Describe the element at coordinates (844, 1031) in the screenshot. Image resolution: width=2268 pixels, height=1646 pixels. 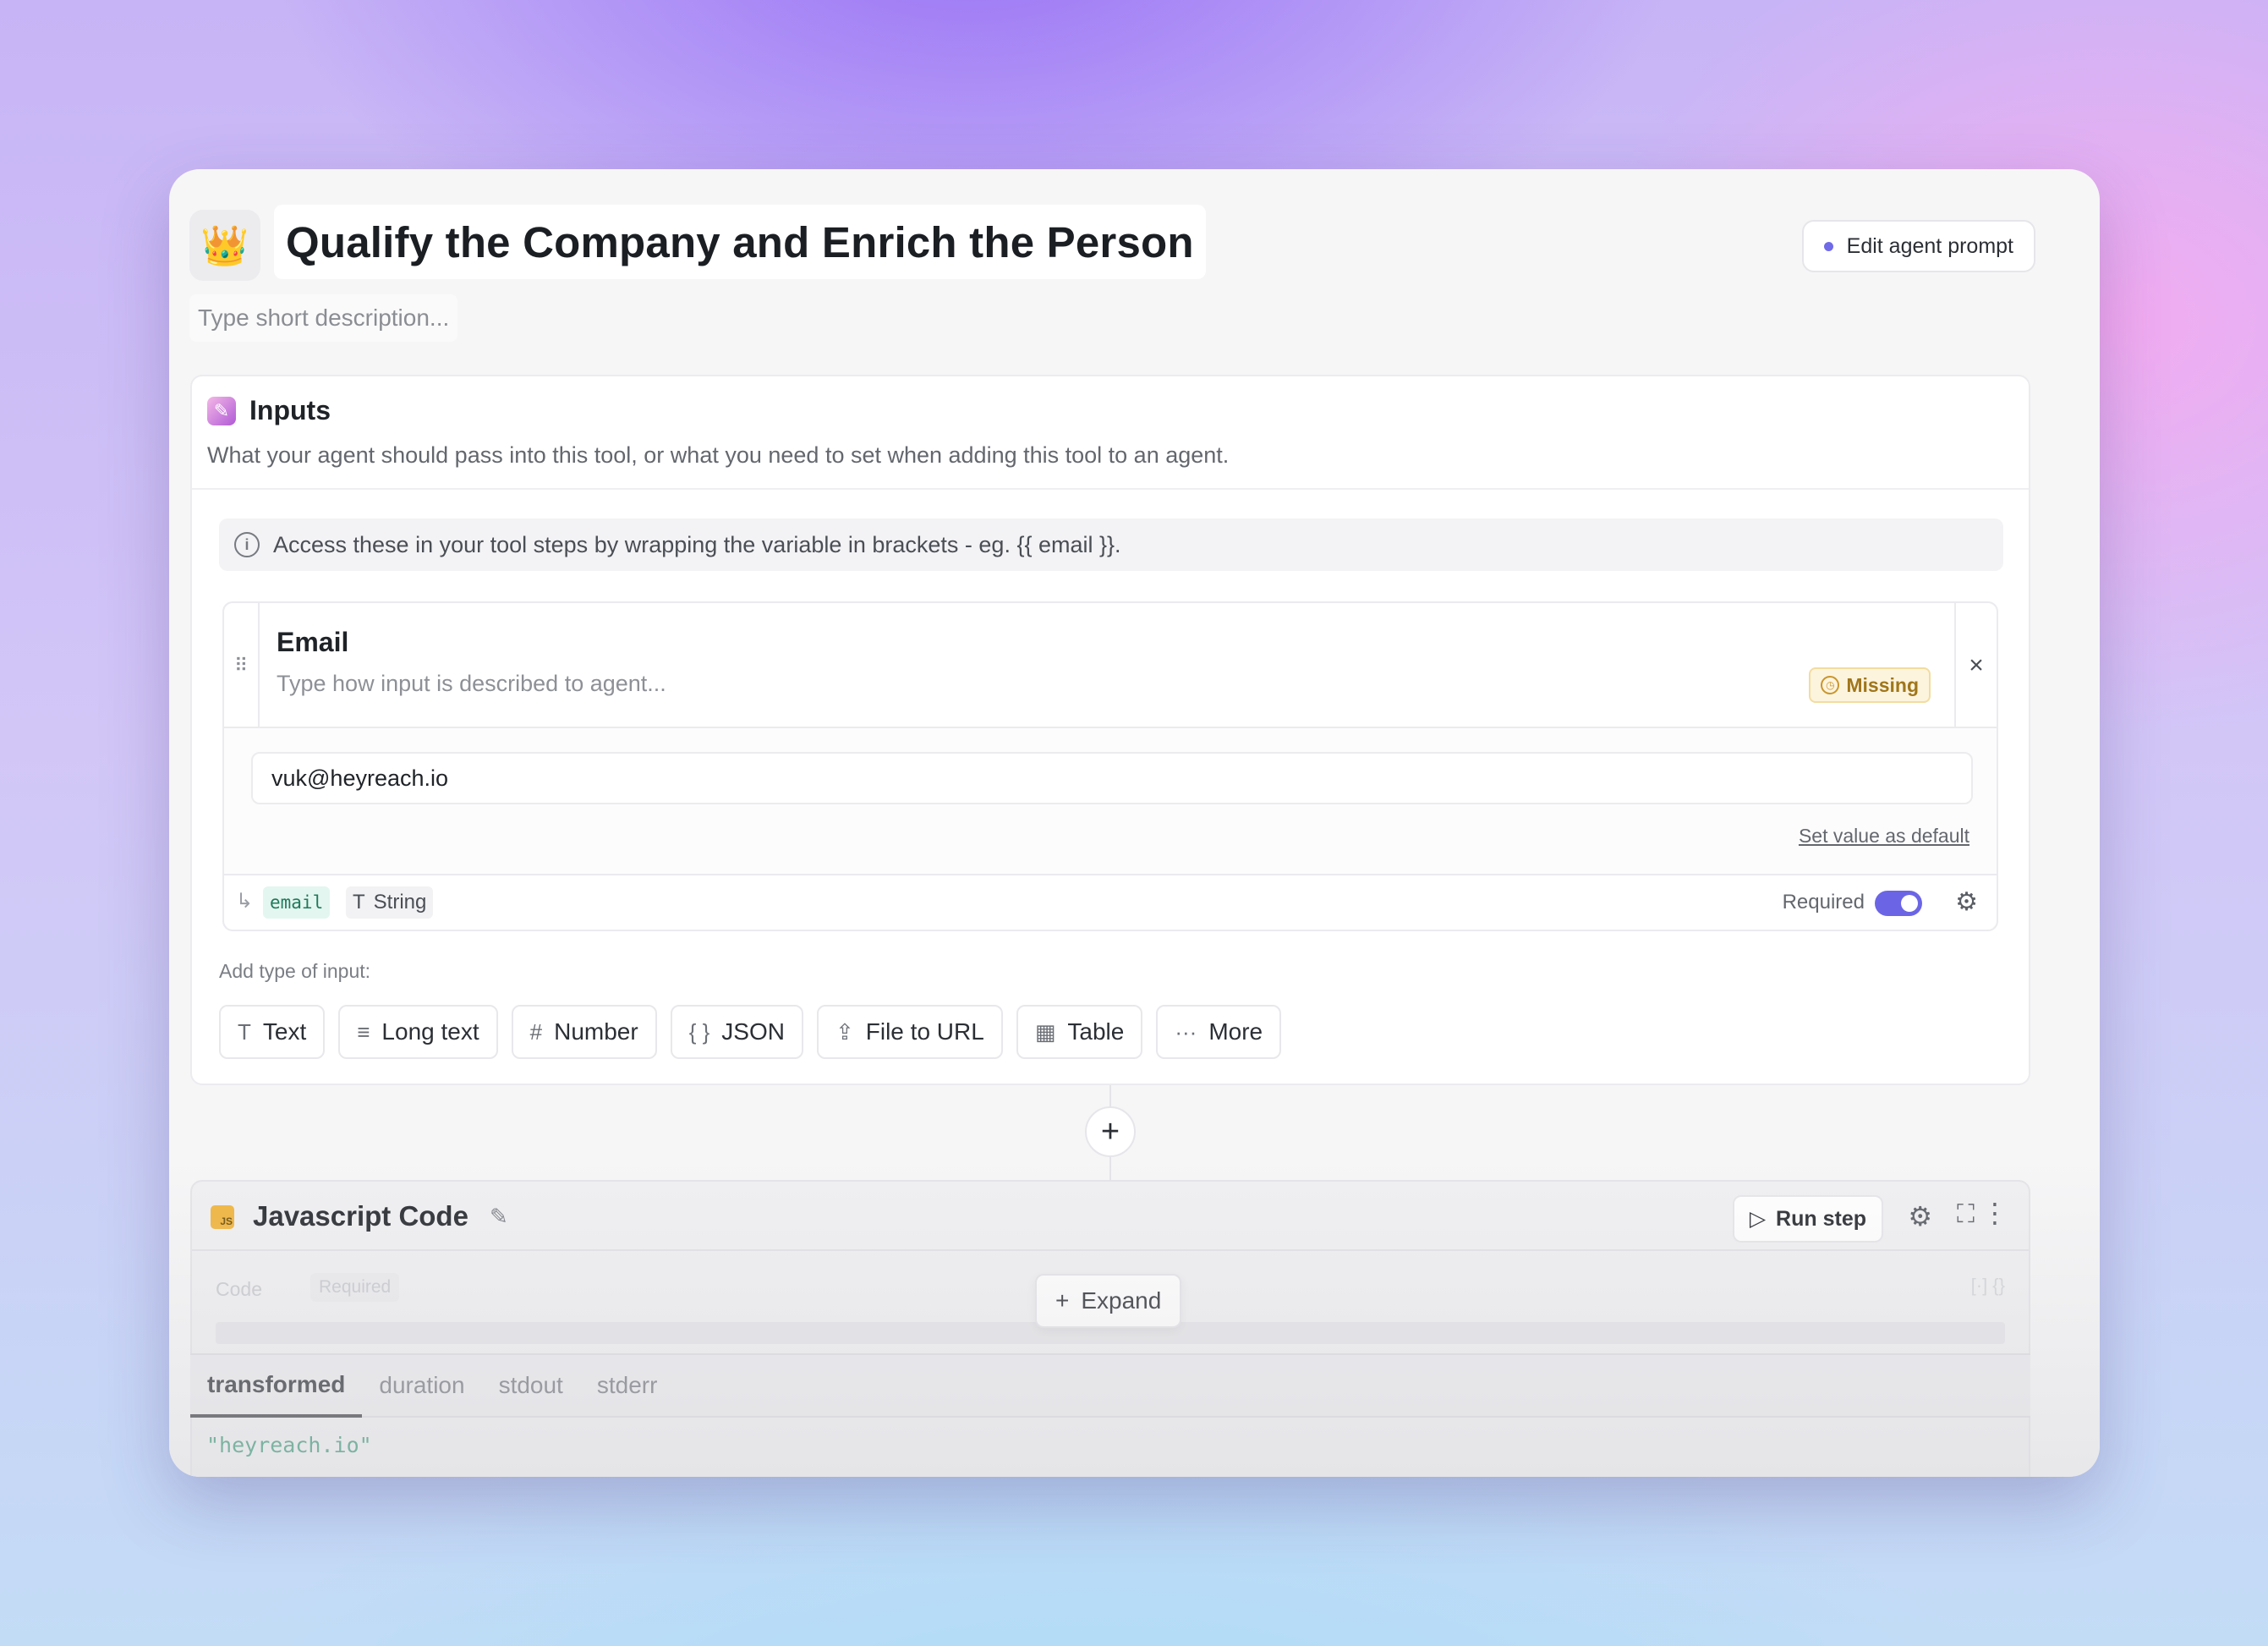
I see `upload-icon: ⇪` at that location.